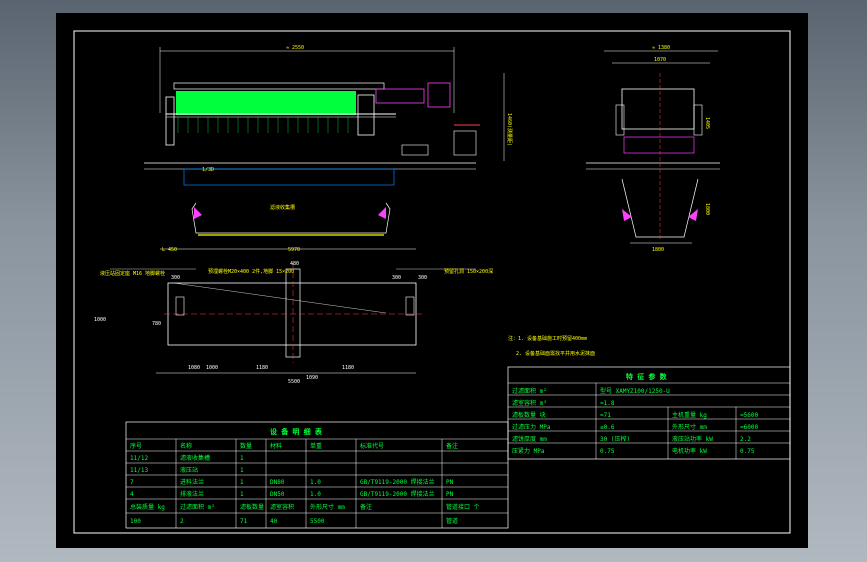 Image resolution: width=867 pixels, height=562 pixels. I want to click on dim-side-lower: 1800, so click(707, 209).